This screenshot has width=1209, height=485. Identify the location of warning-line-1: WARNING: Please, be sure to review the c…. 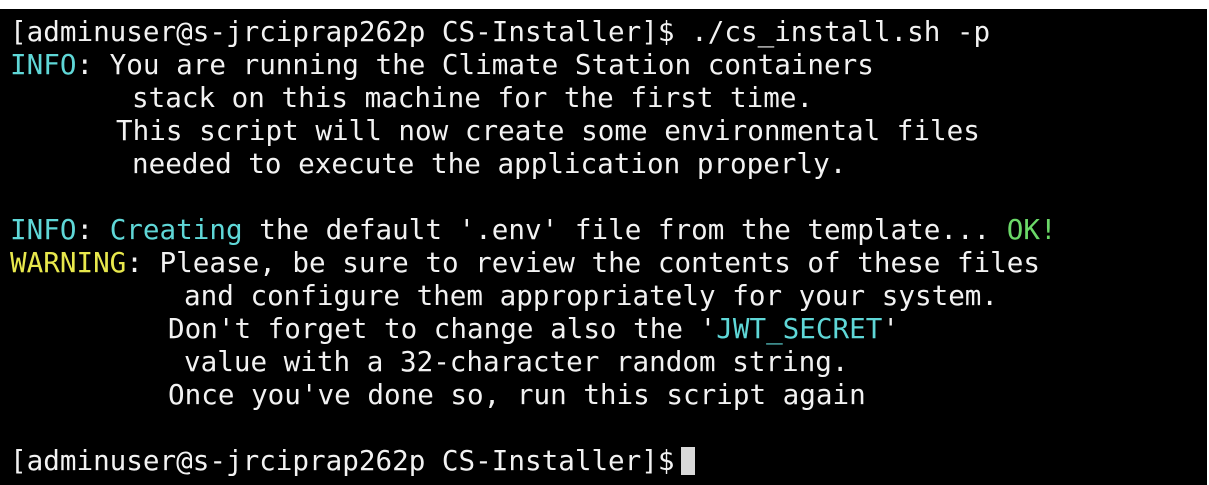
(525, 262).